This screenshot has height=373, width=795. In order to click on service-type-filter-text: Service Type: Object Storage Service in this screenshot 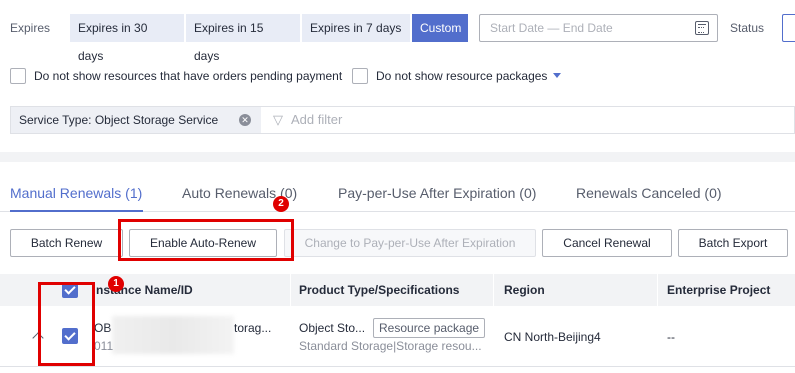, I will do `click(119, 120)`.